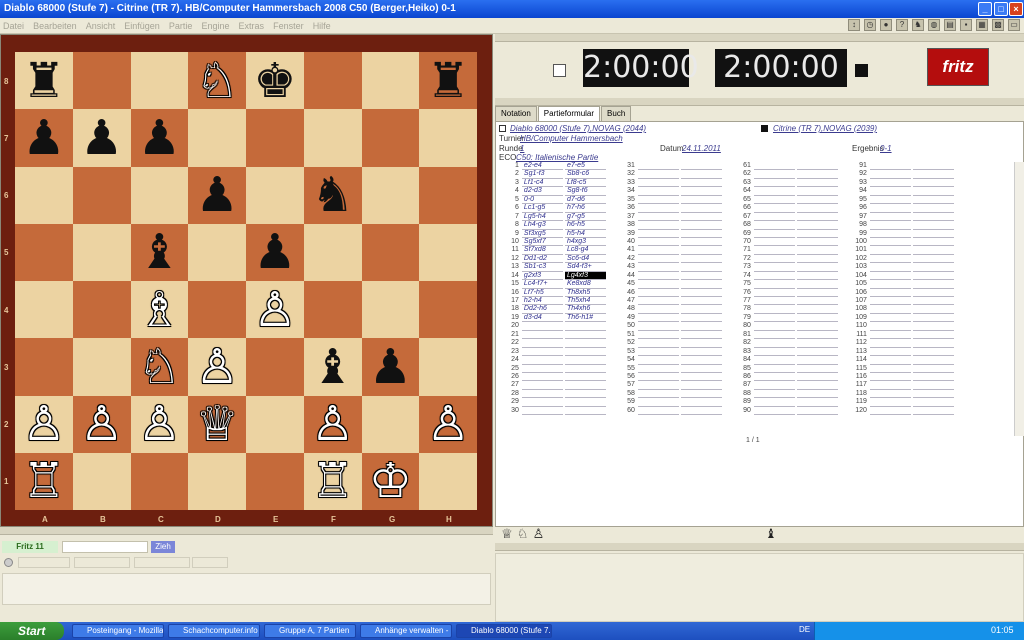 This screenshot has height=640, width=1024. I want to click on square-f6: ♞, so click(332, 195).